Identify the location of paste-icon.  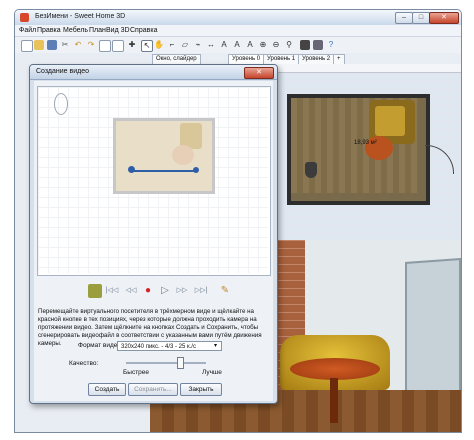
(118, 46).